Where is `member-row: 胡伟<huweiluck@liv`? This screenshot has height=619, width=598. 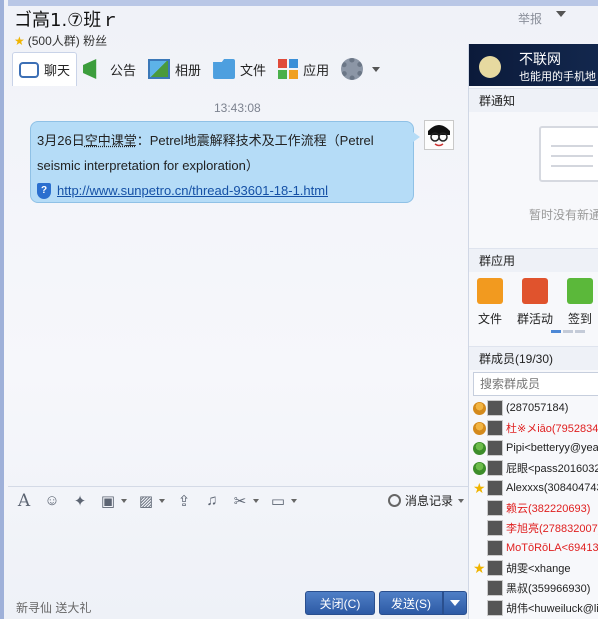
member-row: 胡伟<huweiluck@liv is located at coordinates (535, 608).